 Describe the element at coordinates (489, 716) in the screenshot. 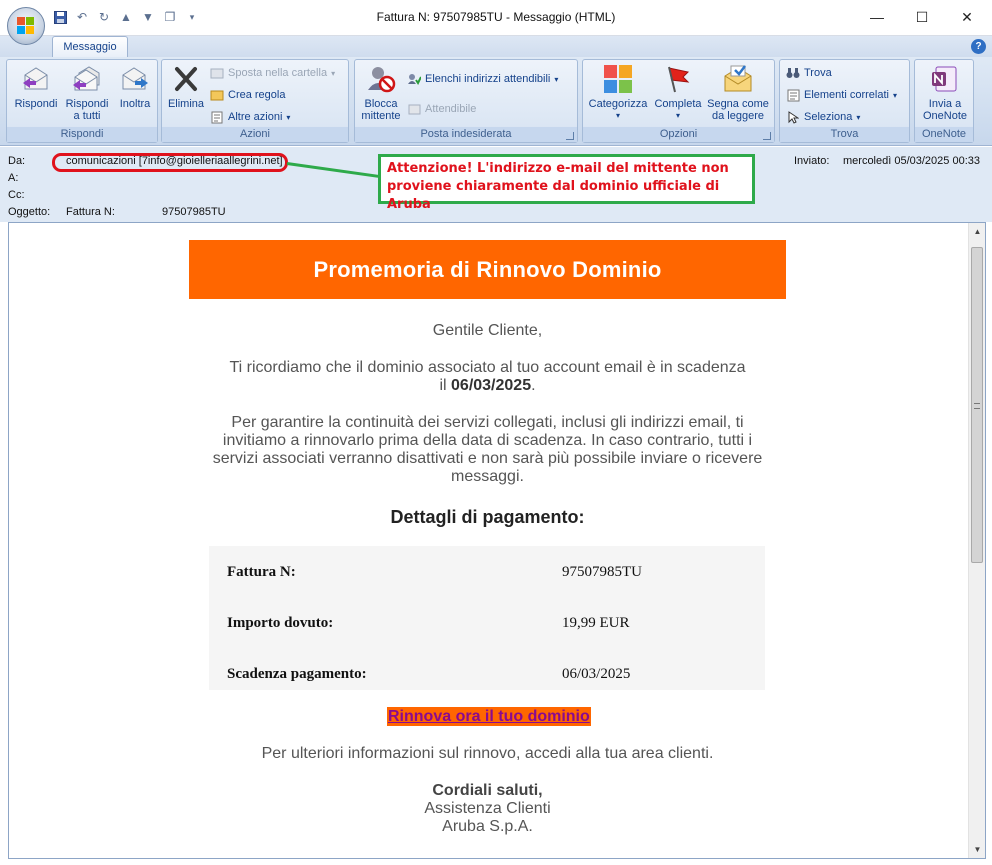

I see `renew-domain-link: Rinnova ora il tuo dominio` at that location.